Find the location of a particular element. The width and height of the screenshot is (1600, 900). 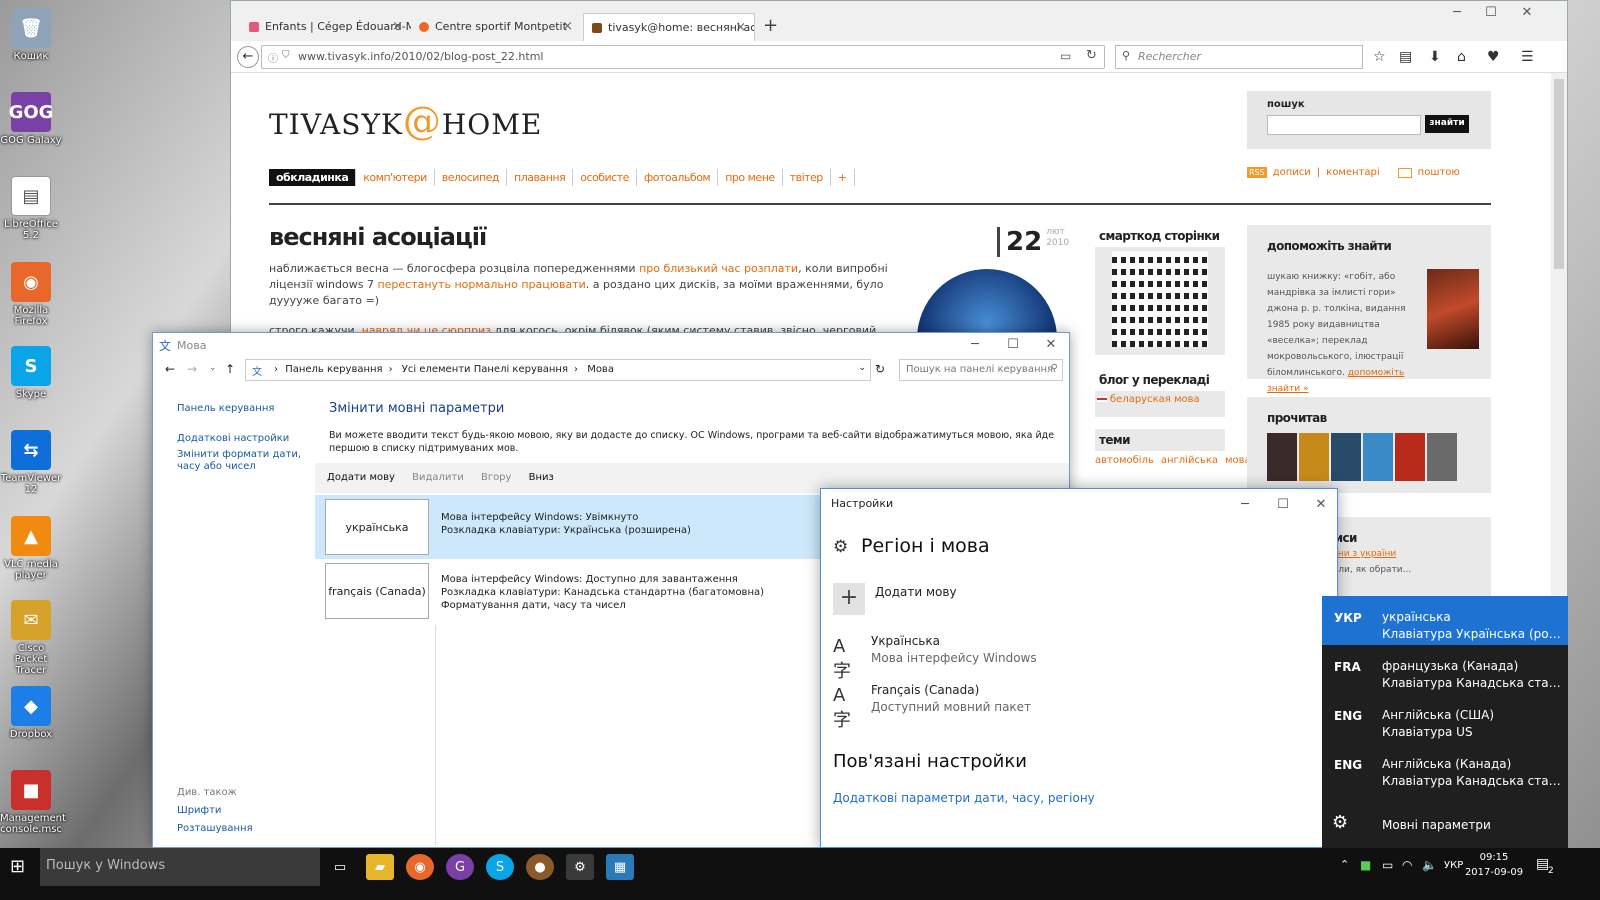

desktop-icon: ⇆ TeamViewer 12 is located at coordinates (31, 462).